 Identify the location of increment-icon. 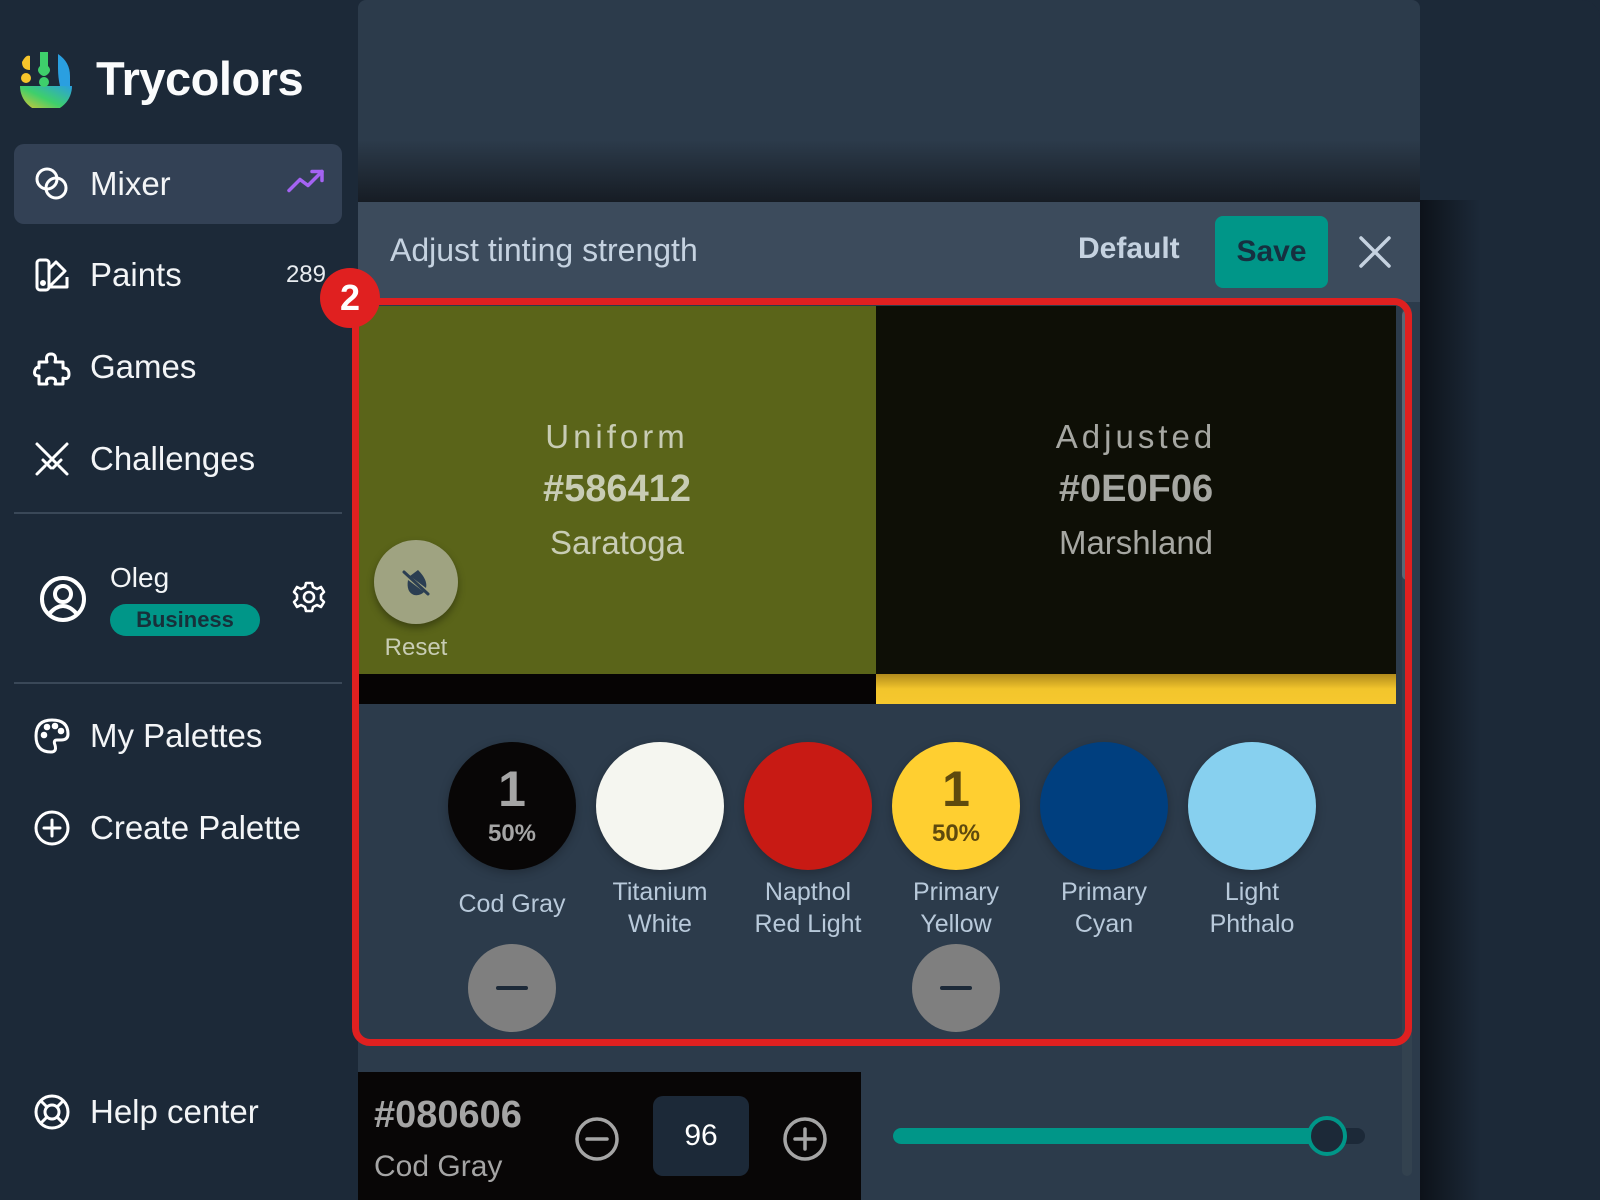
(805, 1139).